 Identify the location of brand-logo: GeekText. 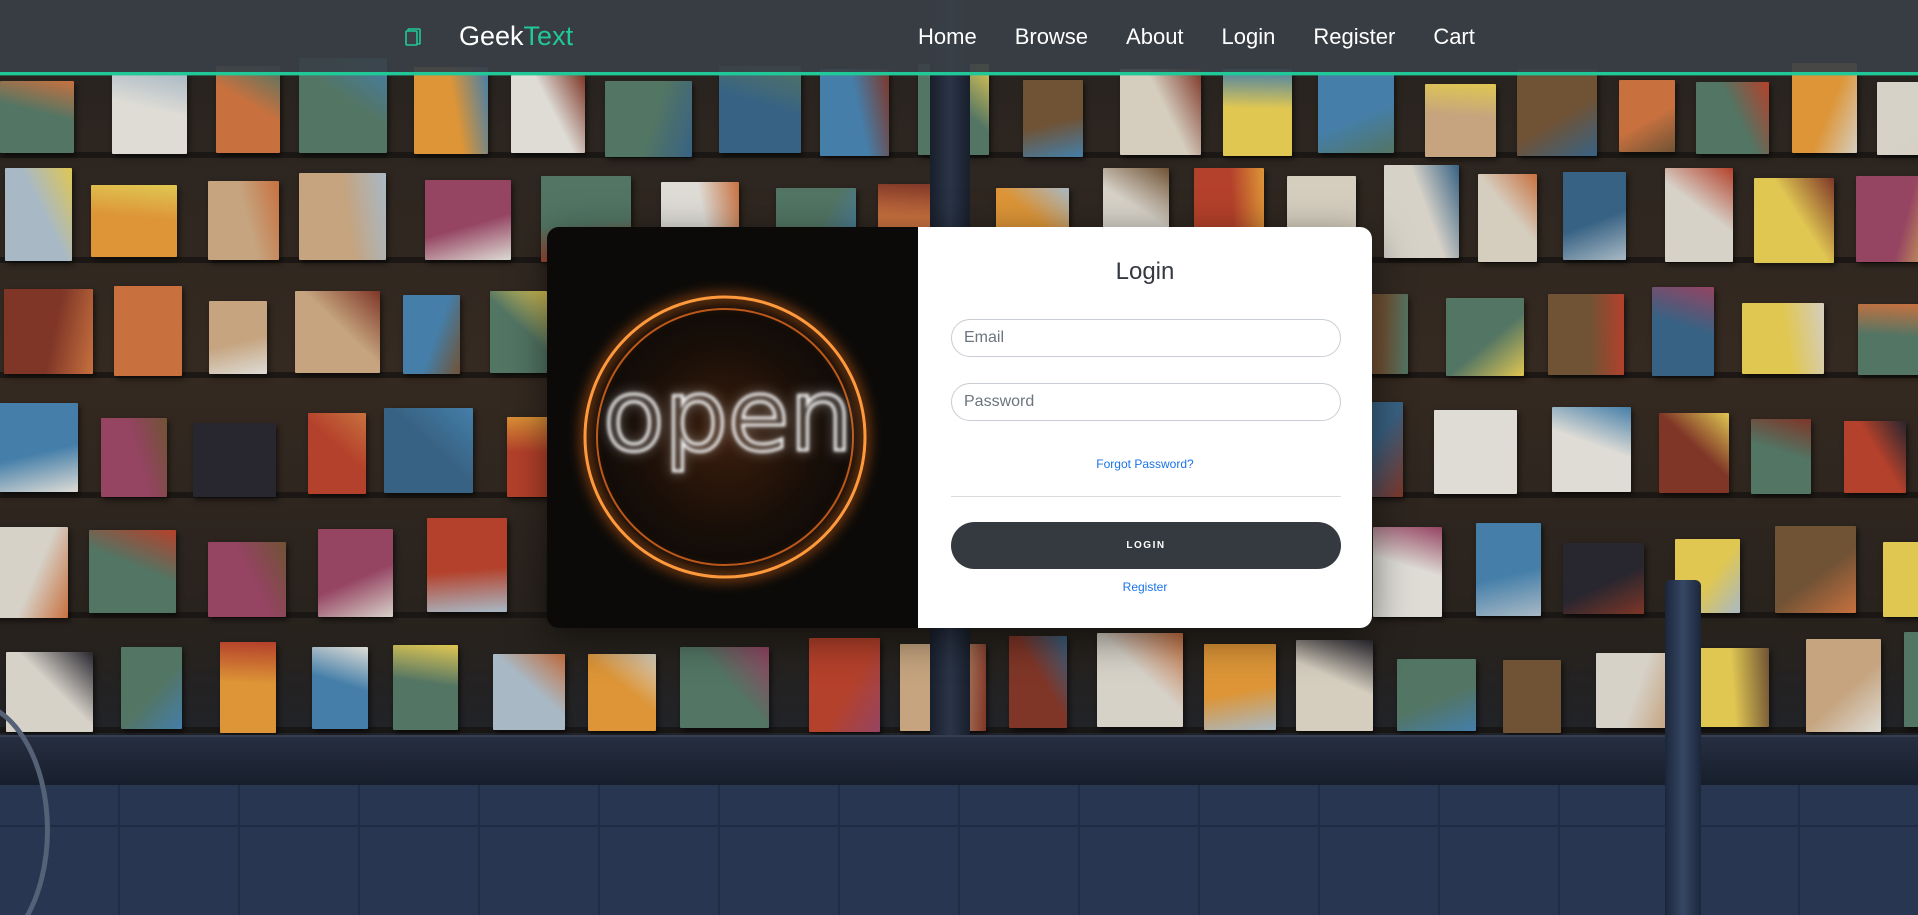
(516, 36).